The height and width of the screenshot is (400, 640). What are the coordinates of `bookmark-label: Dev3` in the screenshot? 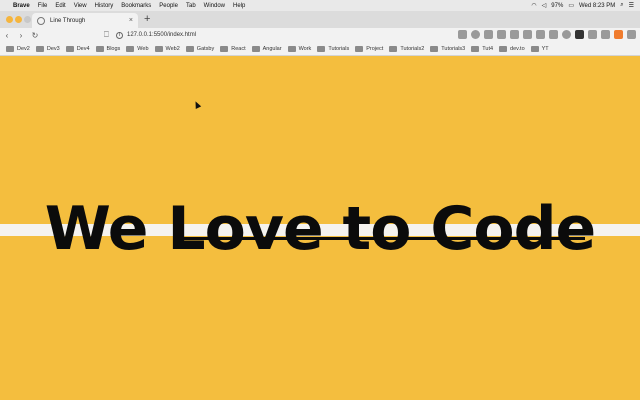 It's located at (53, 48).